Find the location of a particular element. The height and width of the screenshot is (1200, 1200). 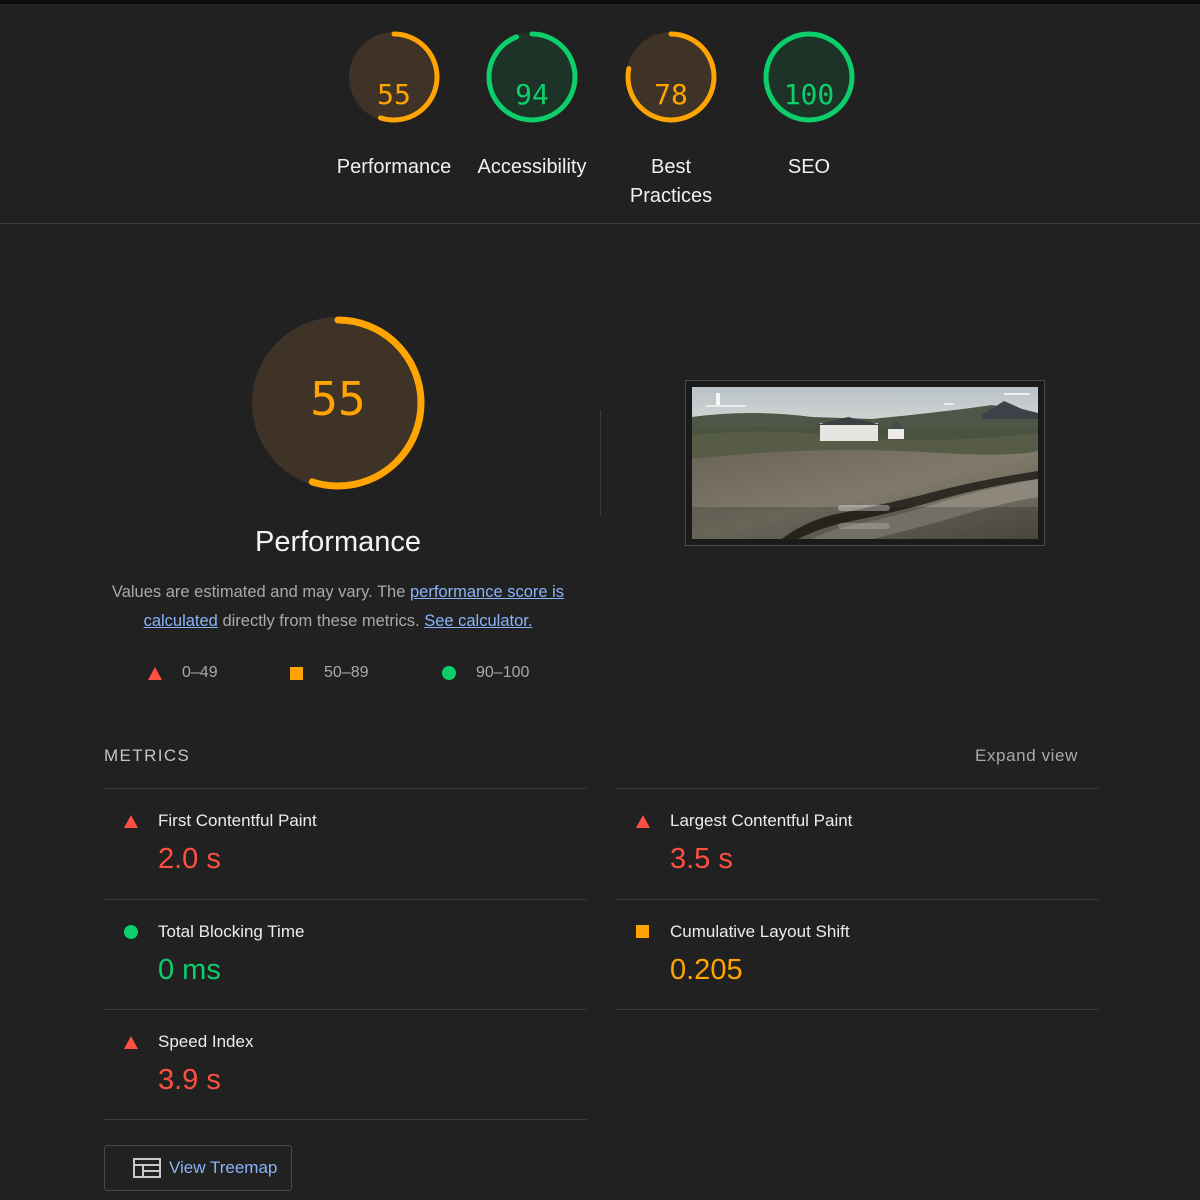

metric-value: 0.205 is located at coordinates (706, 970).